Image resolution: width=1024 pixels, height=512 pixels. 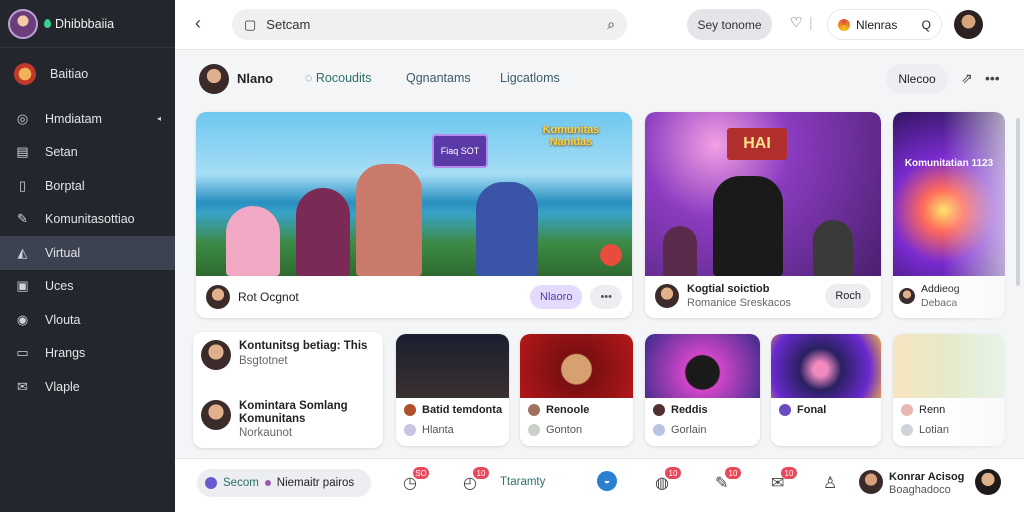 What do you see at coordinates (826, 390) in the screenshot?
I see `video-card: Fonal` at bounding box center [826, 390].